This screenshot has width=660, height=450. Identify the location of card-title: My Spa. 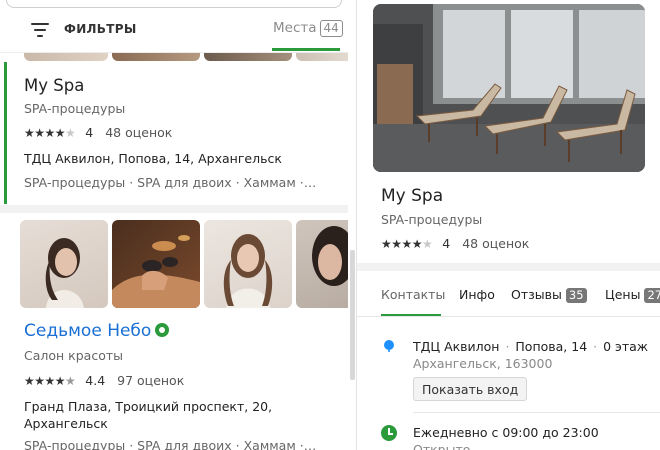
(54, 85).